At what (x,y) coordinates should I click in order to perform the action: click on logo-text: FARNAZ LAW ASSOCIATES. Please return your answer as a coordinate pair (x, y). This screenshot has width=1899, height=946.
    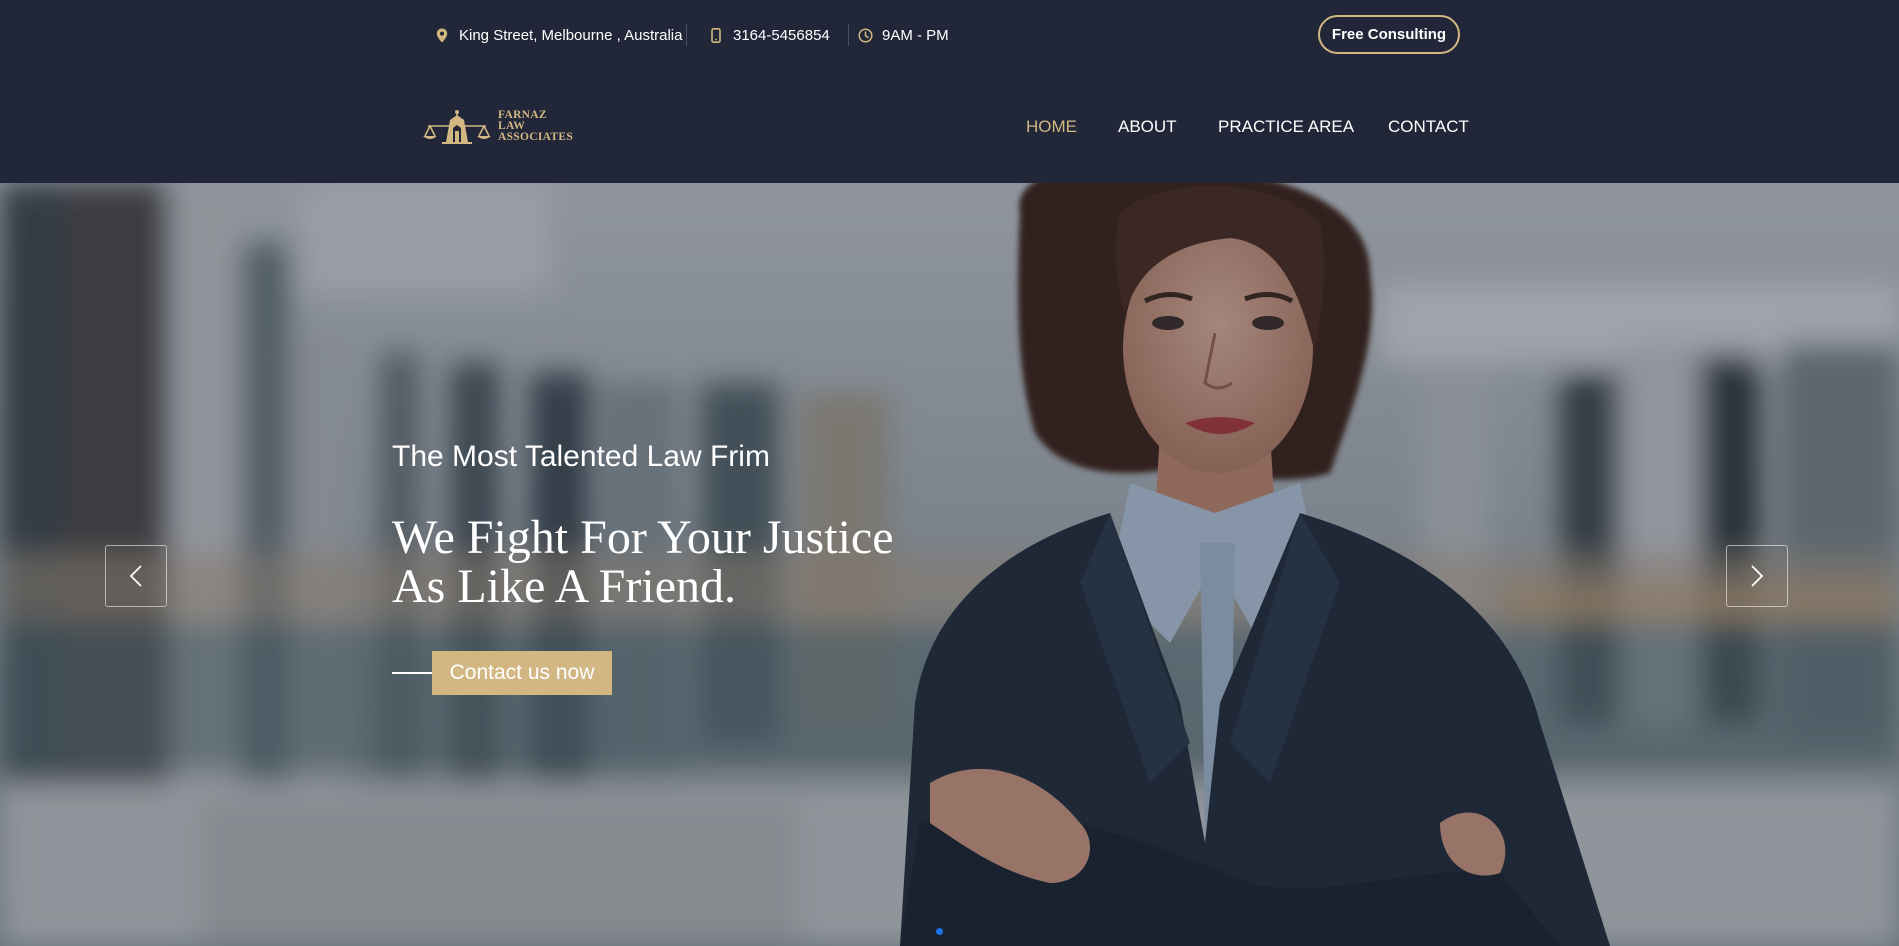
    Looking at the image, I should click on (536, 125).